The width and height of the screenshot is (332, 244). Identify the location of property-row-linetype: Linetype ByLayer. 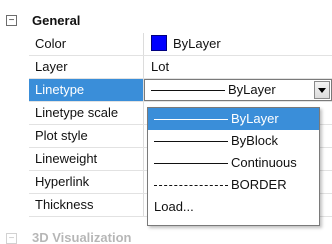
(180, 90).